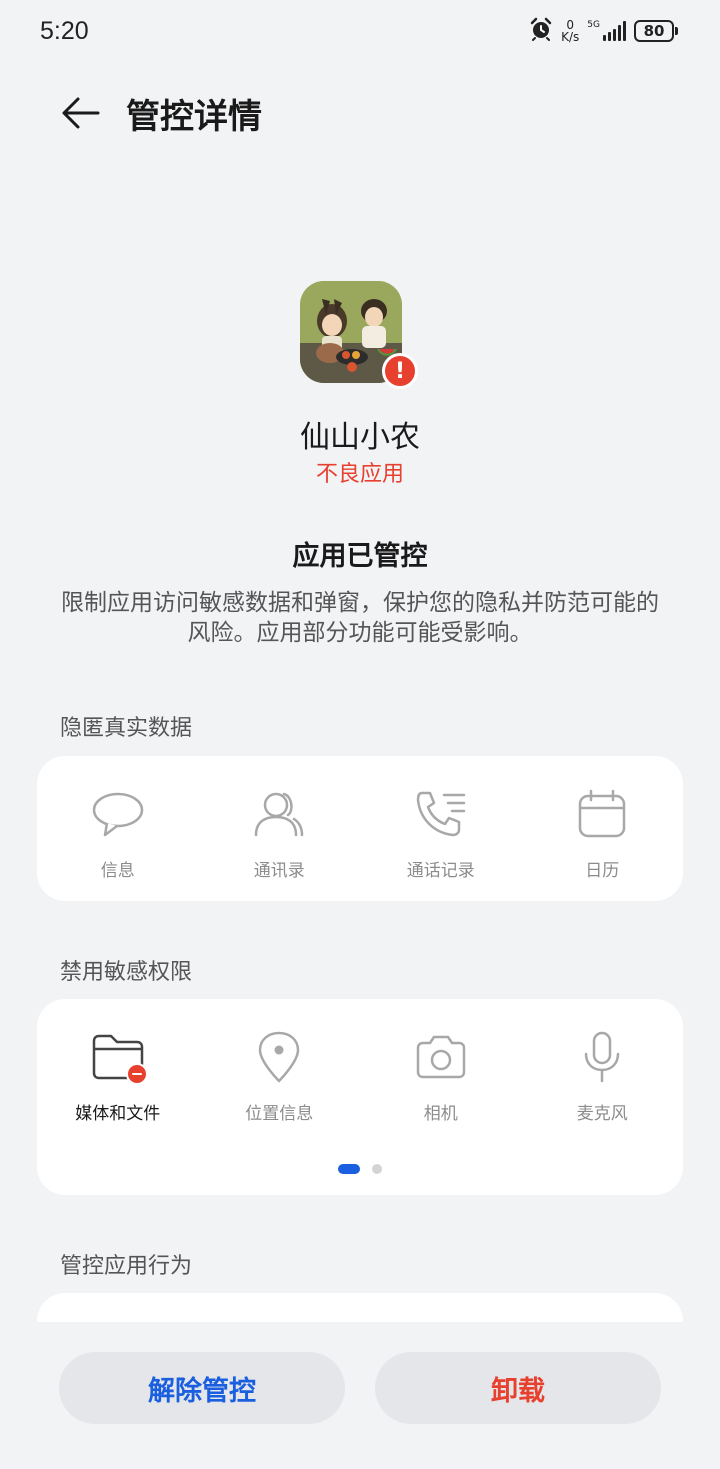  Describe the element at coordinates (126, 972) in the screenshot. I see `section-label-disable-permissions: 禁用敏感权限` at that location.